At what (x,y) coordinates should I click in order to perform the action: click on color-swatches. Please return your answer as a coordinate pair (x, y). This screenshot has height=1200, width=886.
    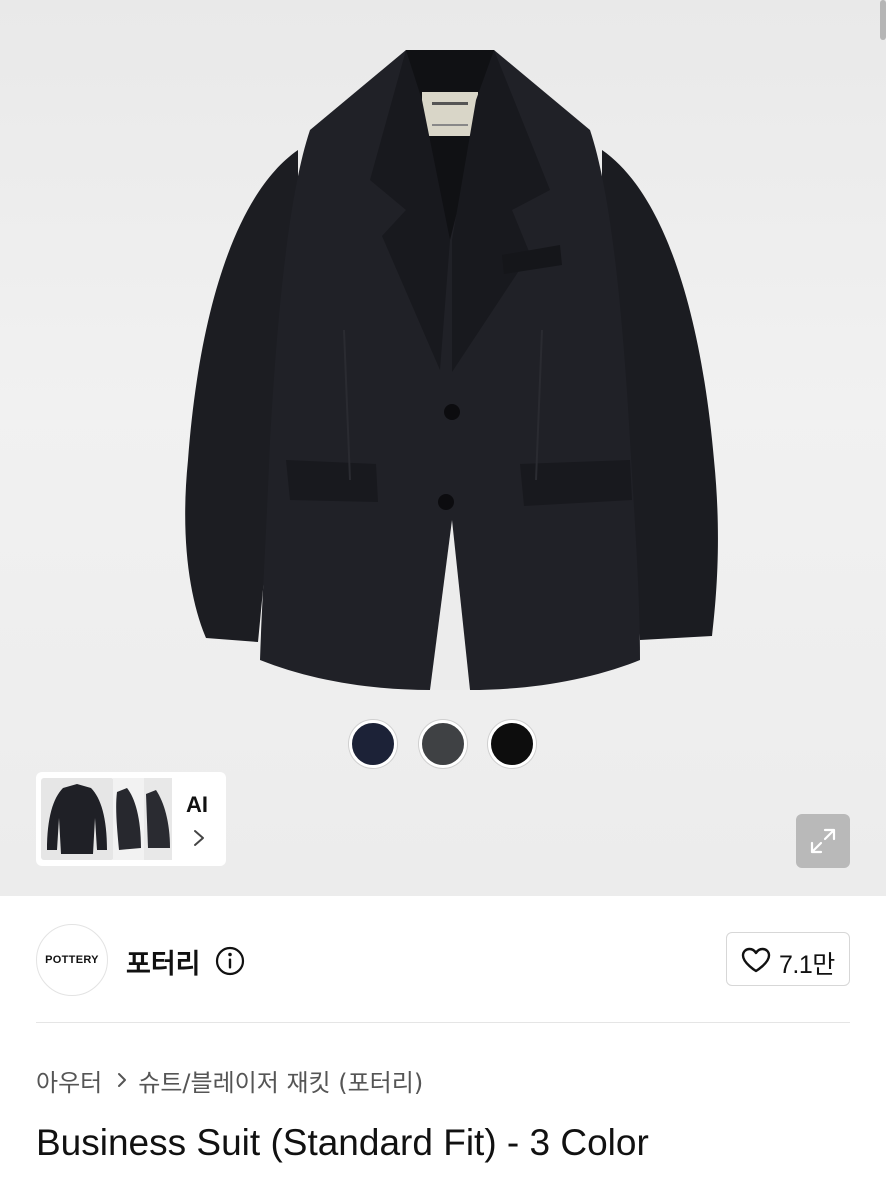
    Looking at the image, I should click on (443, 745).